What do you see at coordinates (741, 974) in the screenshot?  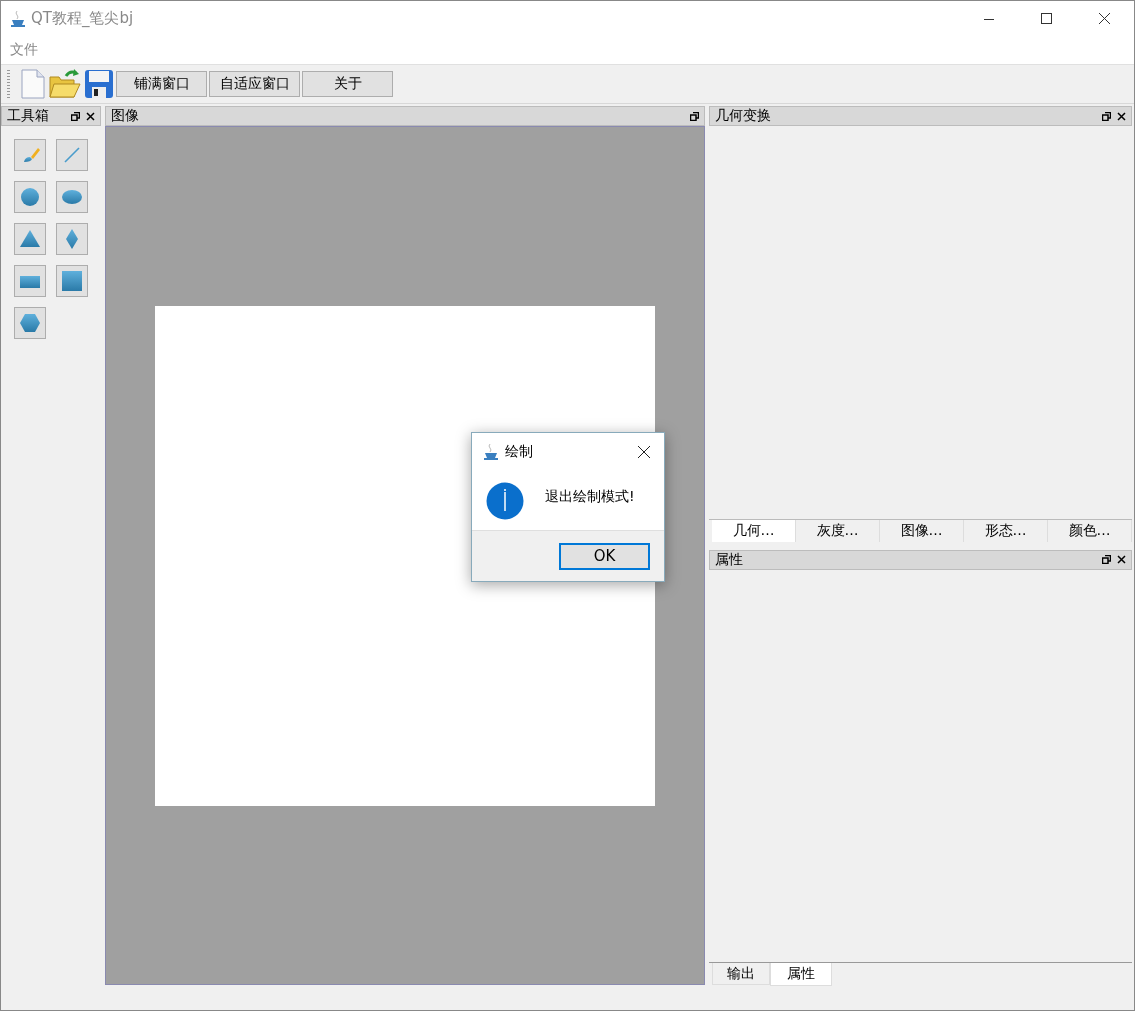 I see `tab: 输出` at bounding box center [741, 974].